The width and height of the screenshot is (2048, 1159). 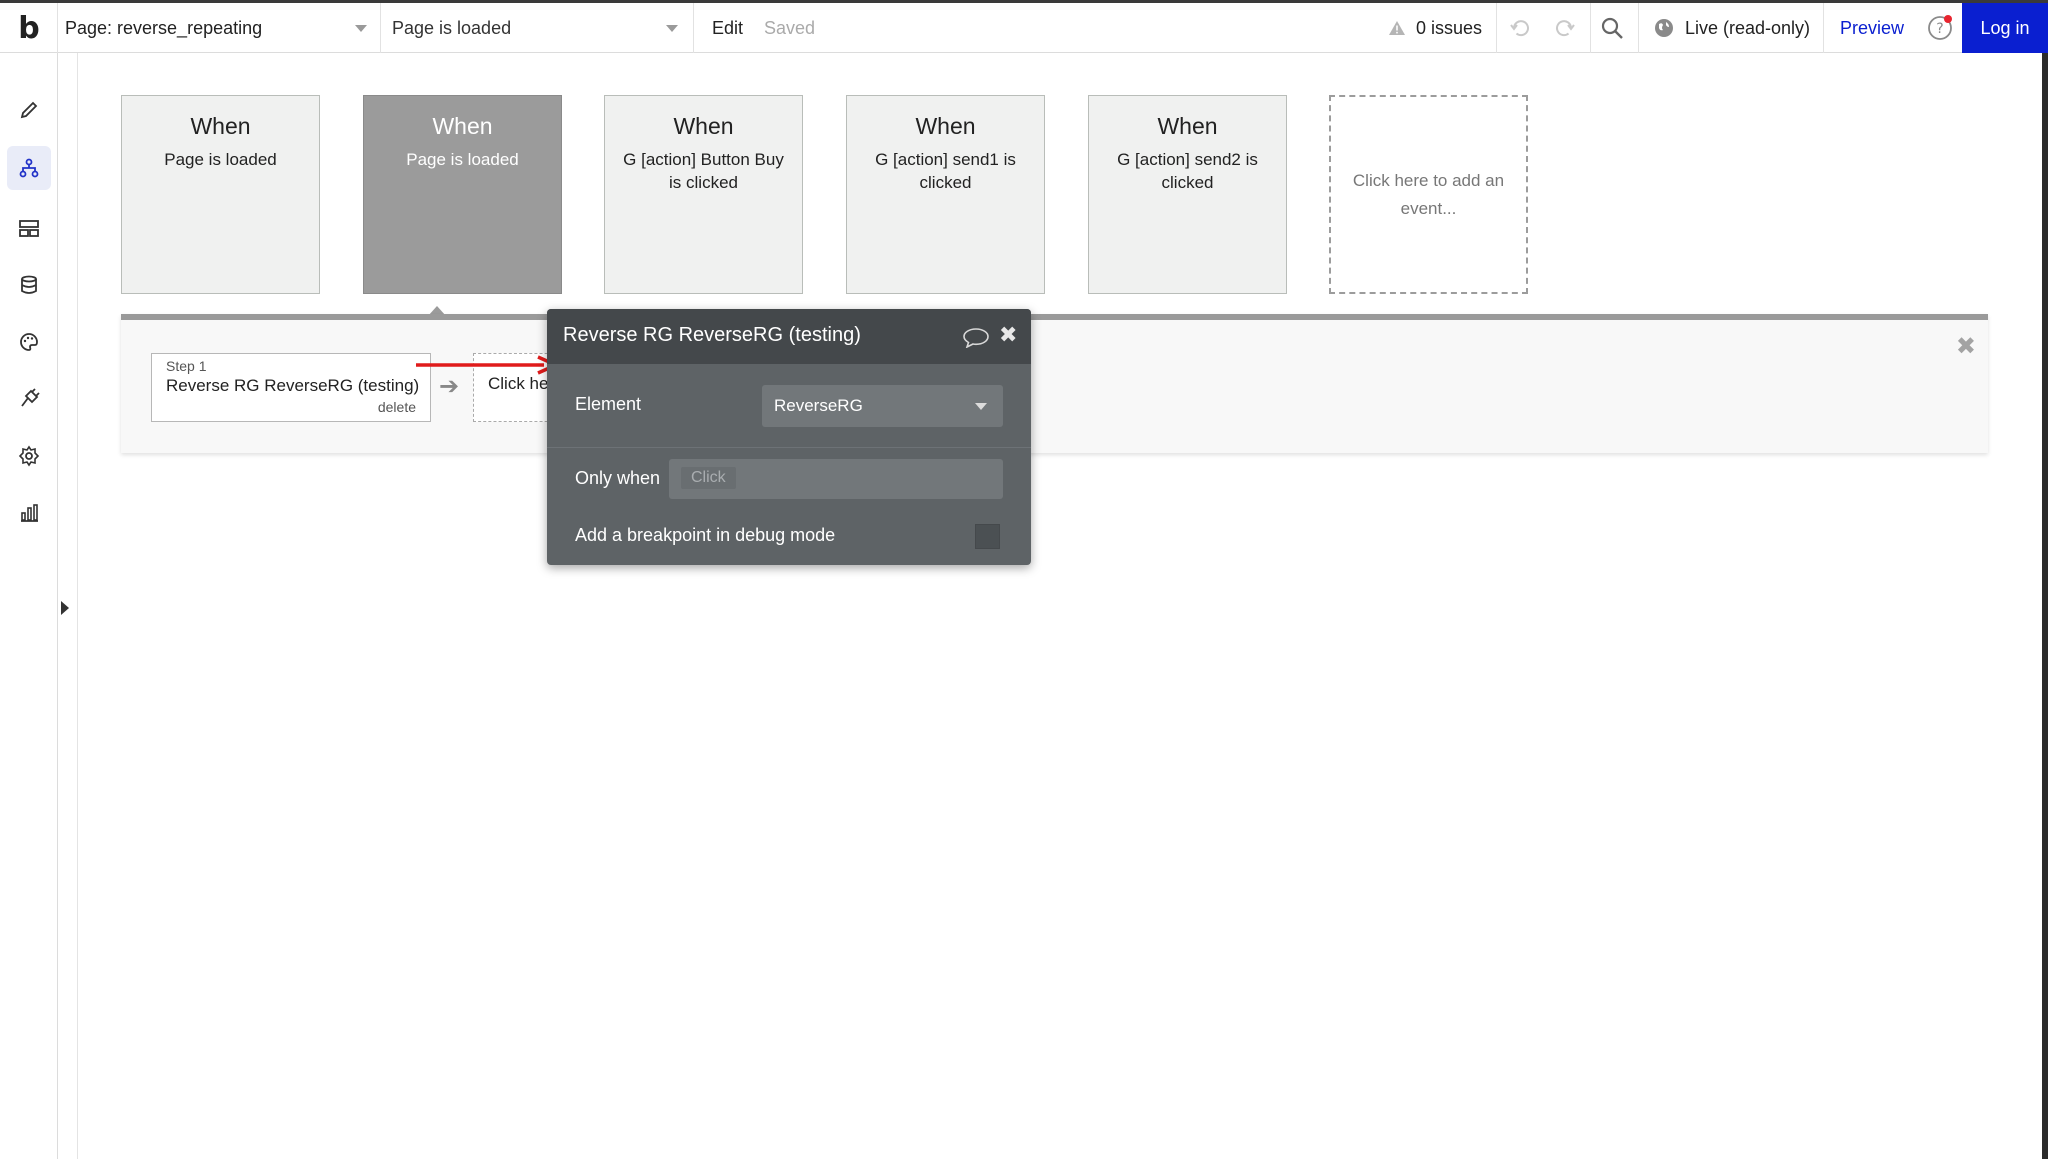 I want to click on login-button: Log in, so click(x=2005, y=28).